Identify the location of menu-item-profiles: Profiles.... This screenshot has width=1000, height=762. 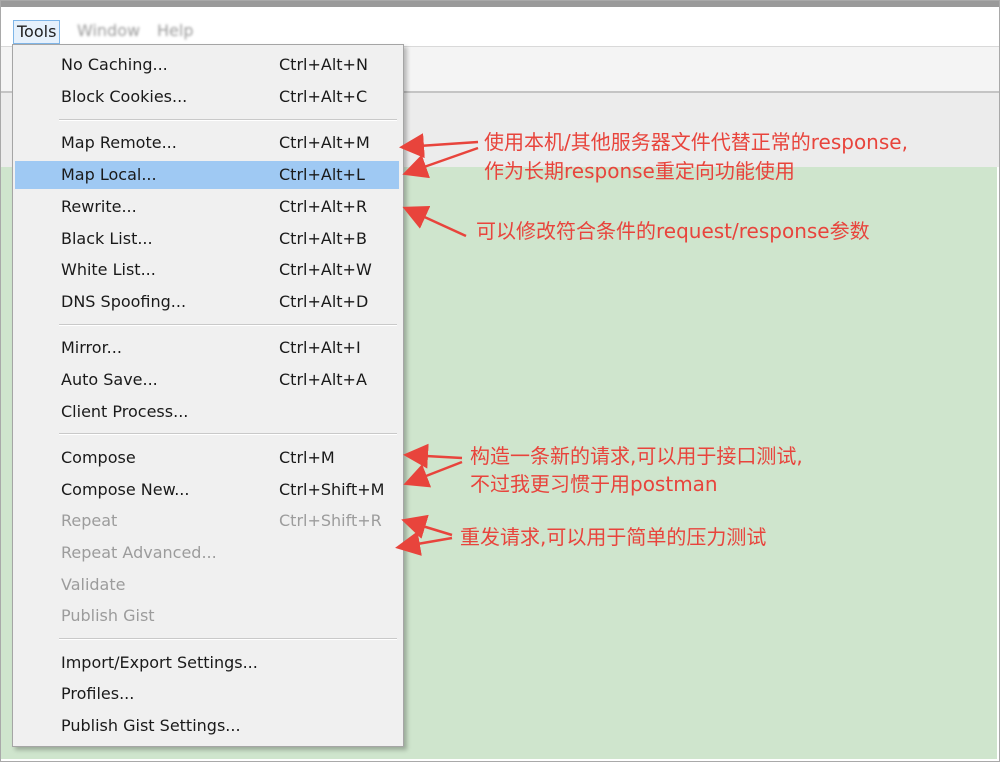
(207, 694).